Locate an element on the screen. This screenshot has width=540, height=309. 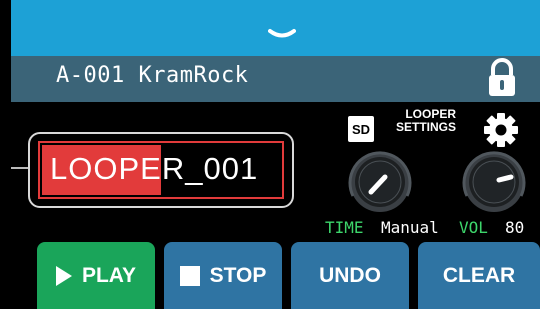
stop-button: STOP is located at coordinates (223, 275).